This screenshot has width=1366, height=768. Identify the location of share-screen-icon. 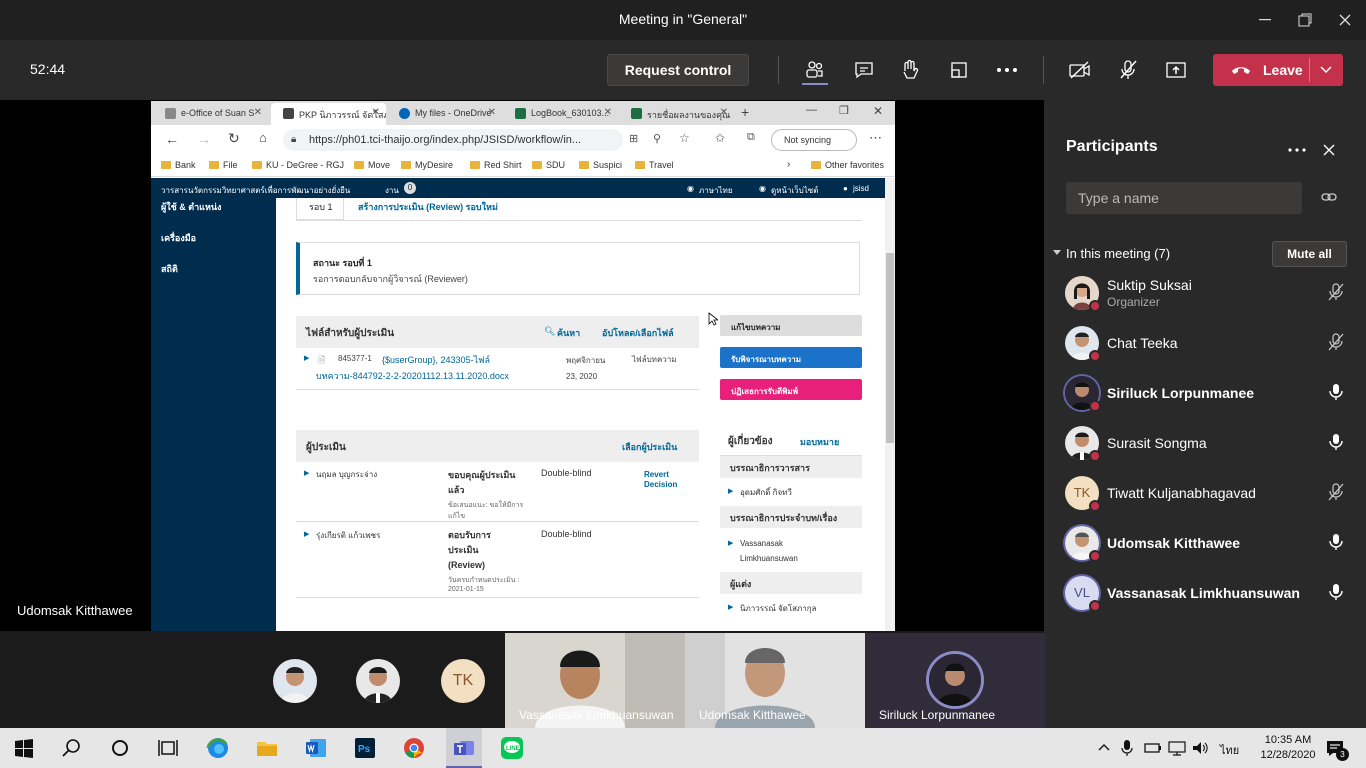
(1176, 70).